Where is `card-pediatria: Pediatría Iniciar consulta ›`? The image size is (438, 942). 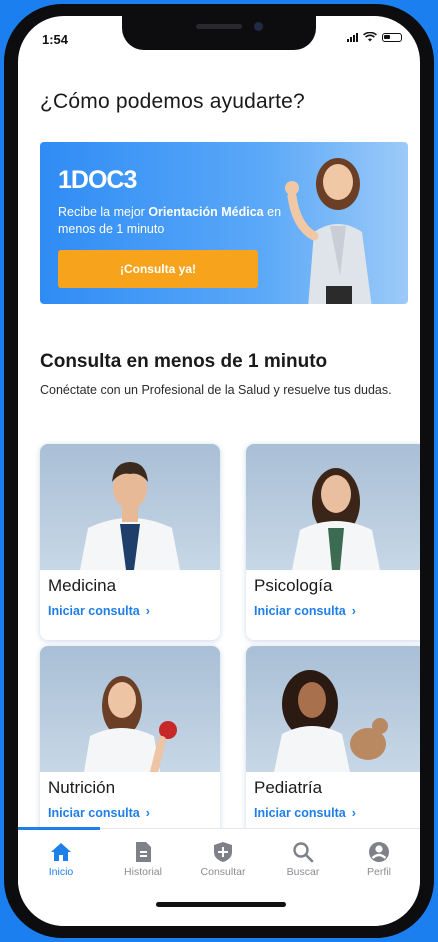
card-pediatria: Pediatría Iniciar consulta › is located at coordinates (333, 744).